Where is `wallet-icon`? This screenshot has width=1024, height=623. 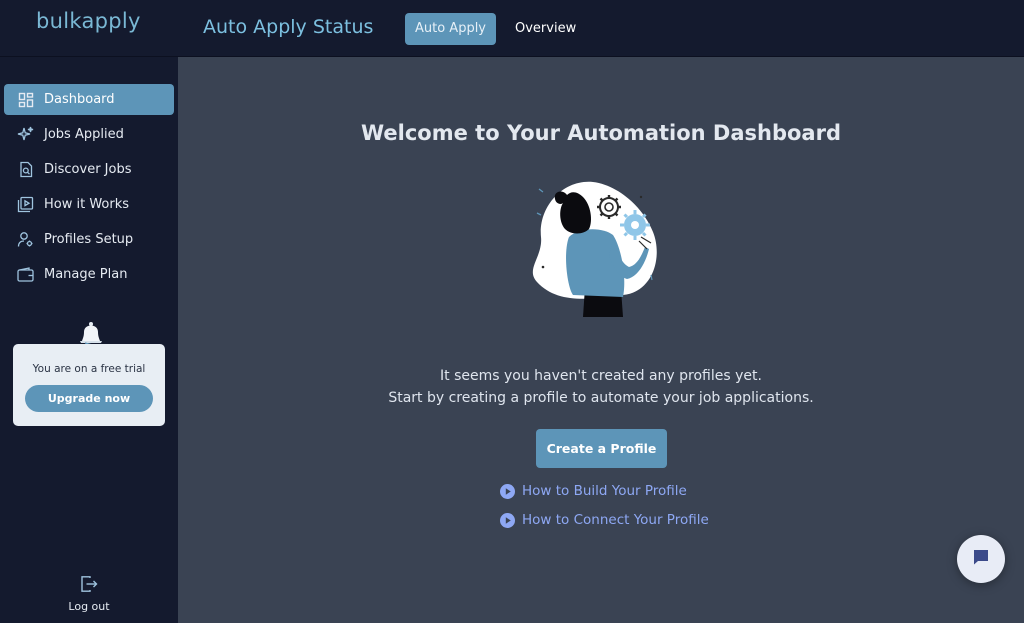
wallet-icon is located at coordinates (25, 274).